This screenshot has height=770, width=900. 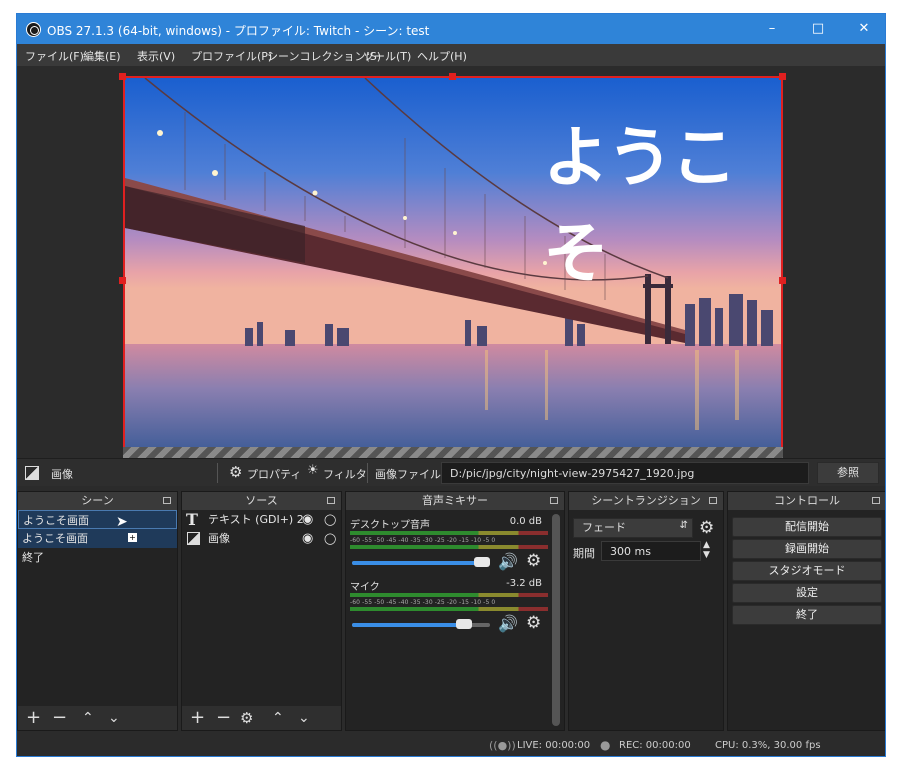 What do you see at coordinates (556, 620) in the screenshot?
I see `mixer-scrollbar` at bounding box center [556, 620].